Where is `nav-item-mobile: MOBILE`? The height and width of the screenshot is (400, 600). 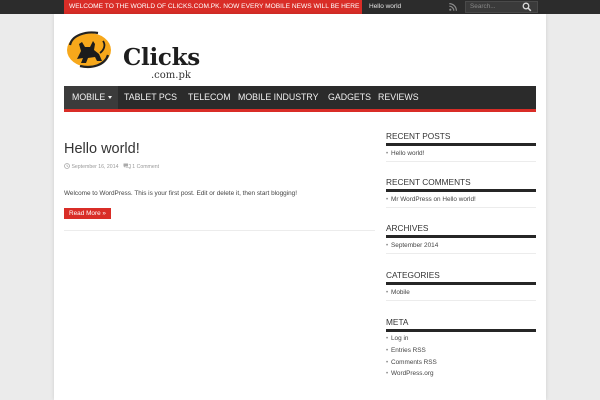
nav-item-mobile: MOBILE is located at coordinates (91, 97).